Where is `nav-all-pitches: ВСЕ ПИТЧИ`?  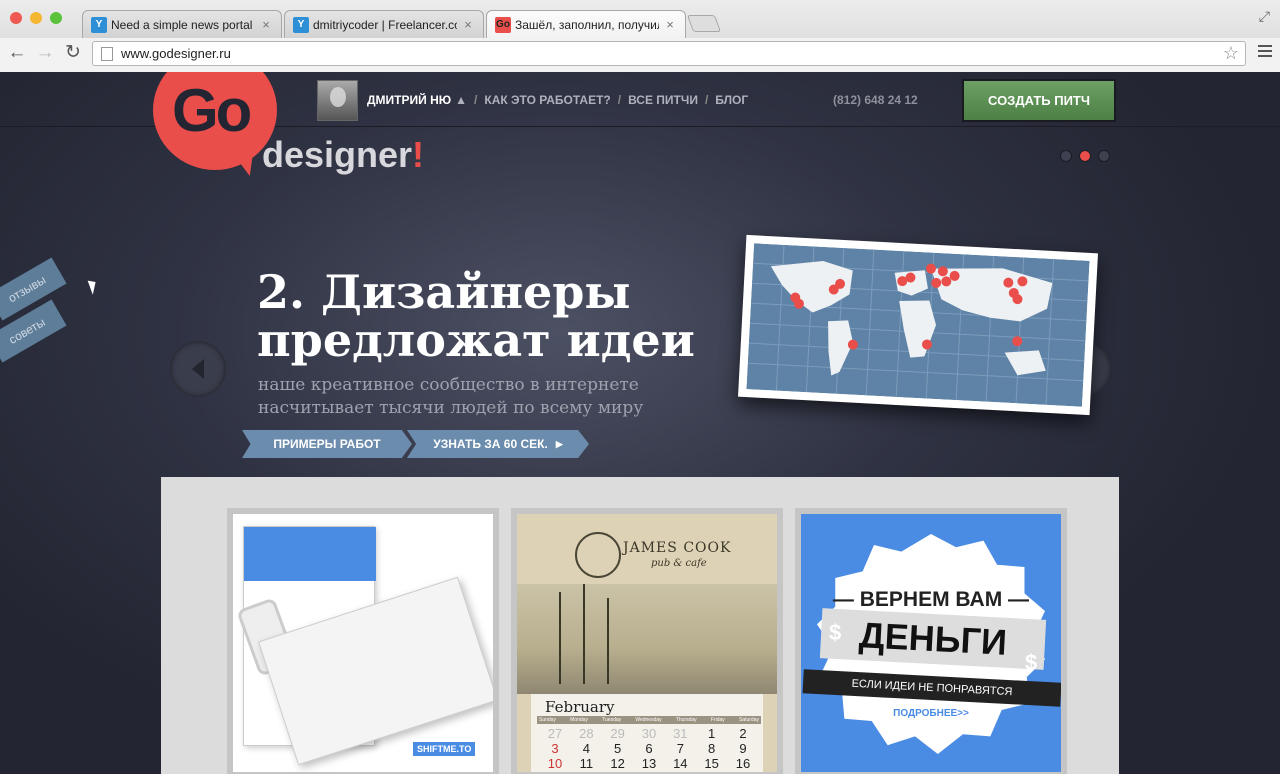 nav-all-pitches: ВСЕ ПИТЧИ is located at coordinates (663, 100).